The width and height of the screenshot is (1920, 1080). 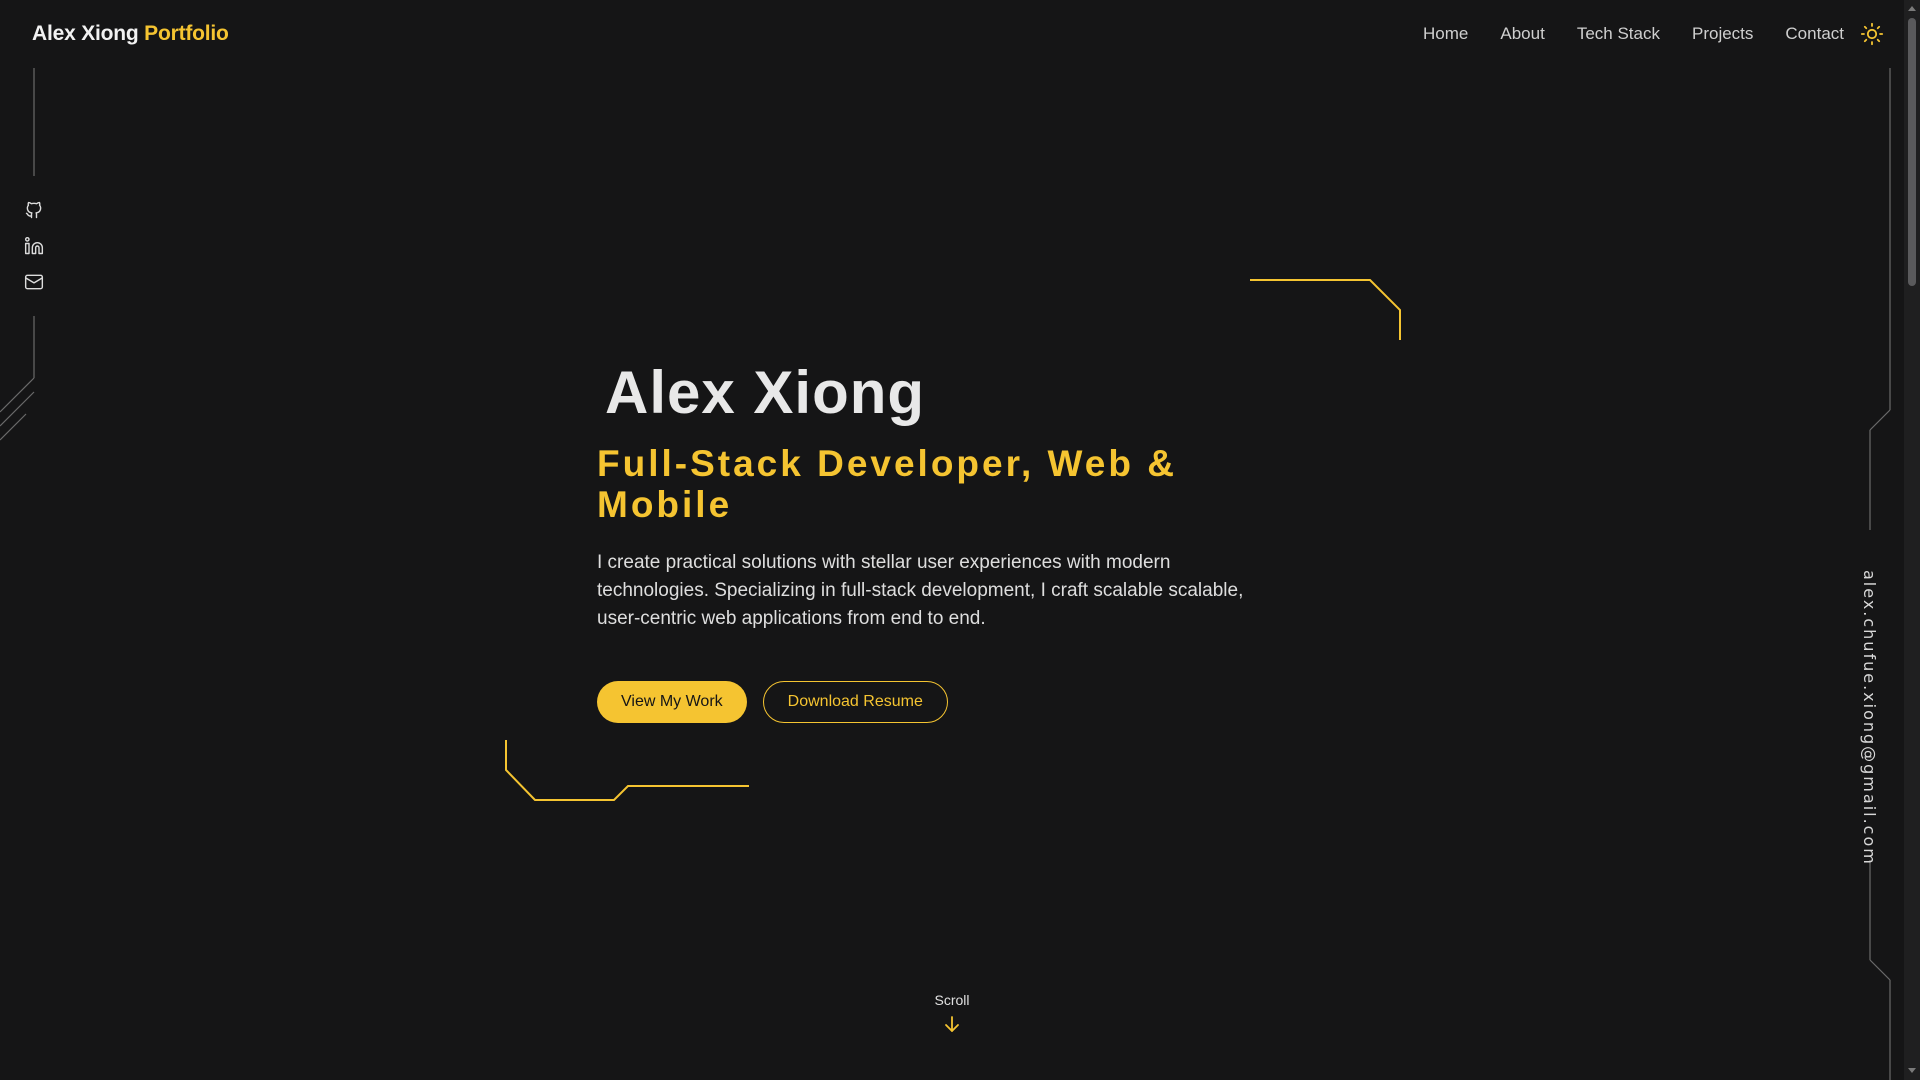 I want to click on nav-home: Home, so click(x=1445, y=34).